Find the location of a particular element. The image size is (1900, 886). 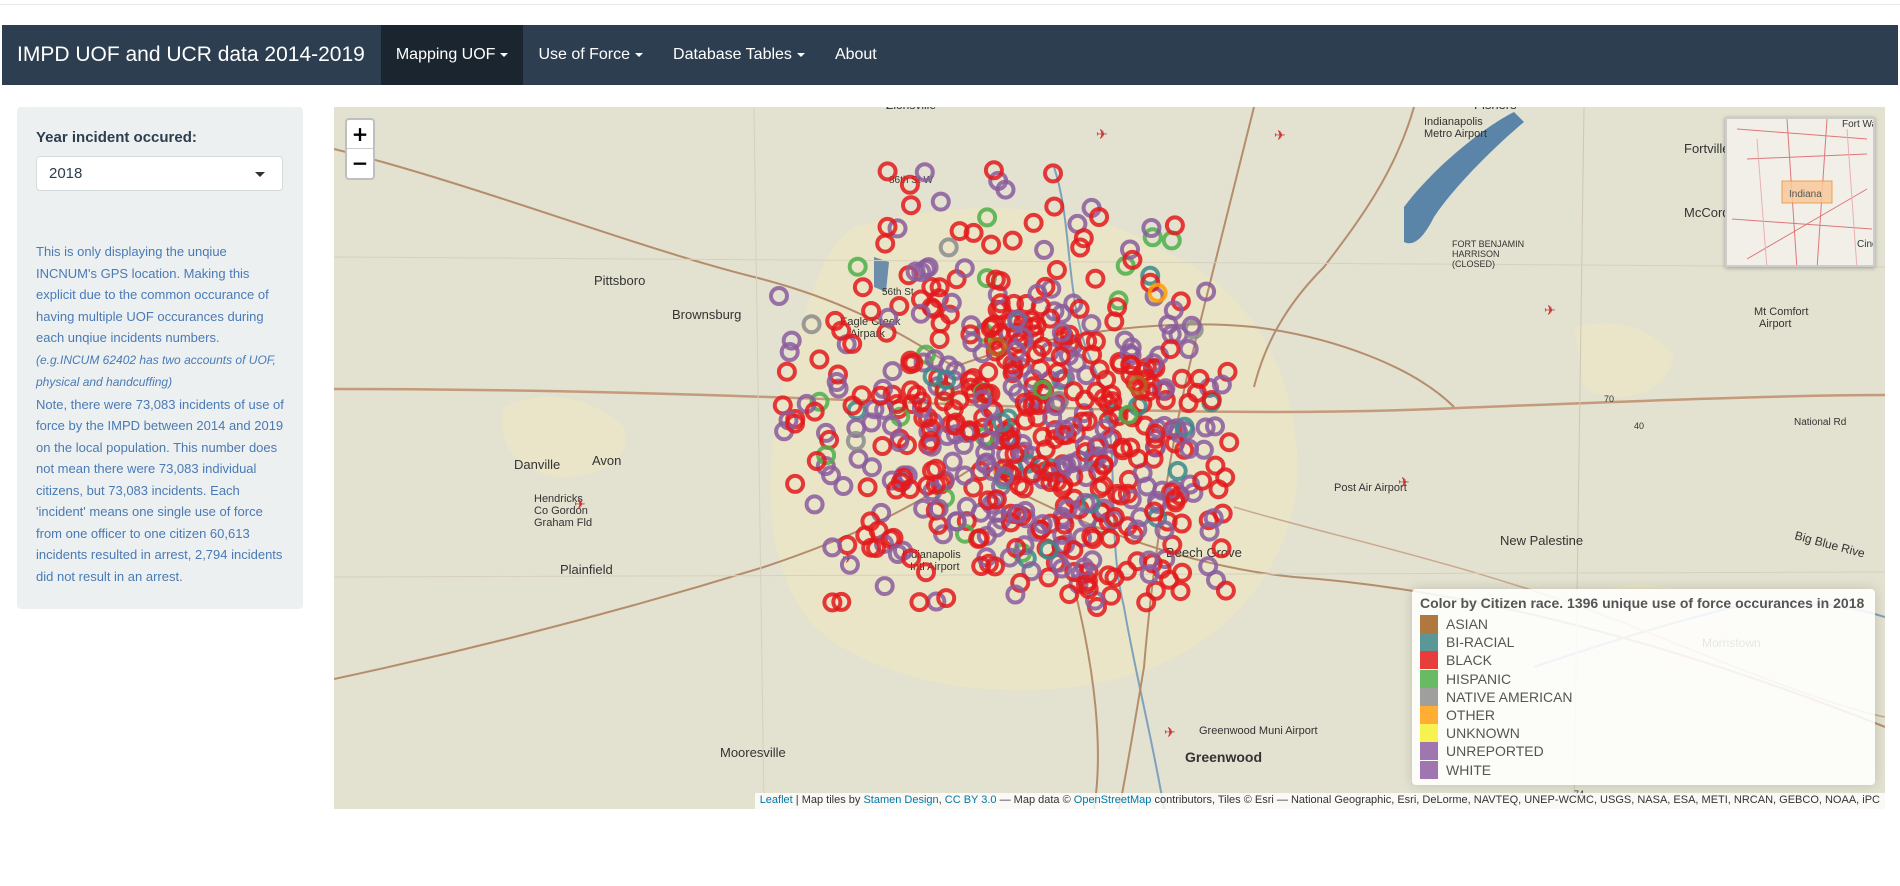

osm-link: OpenStreetMap is located at coordinates (1113, 800).